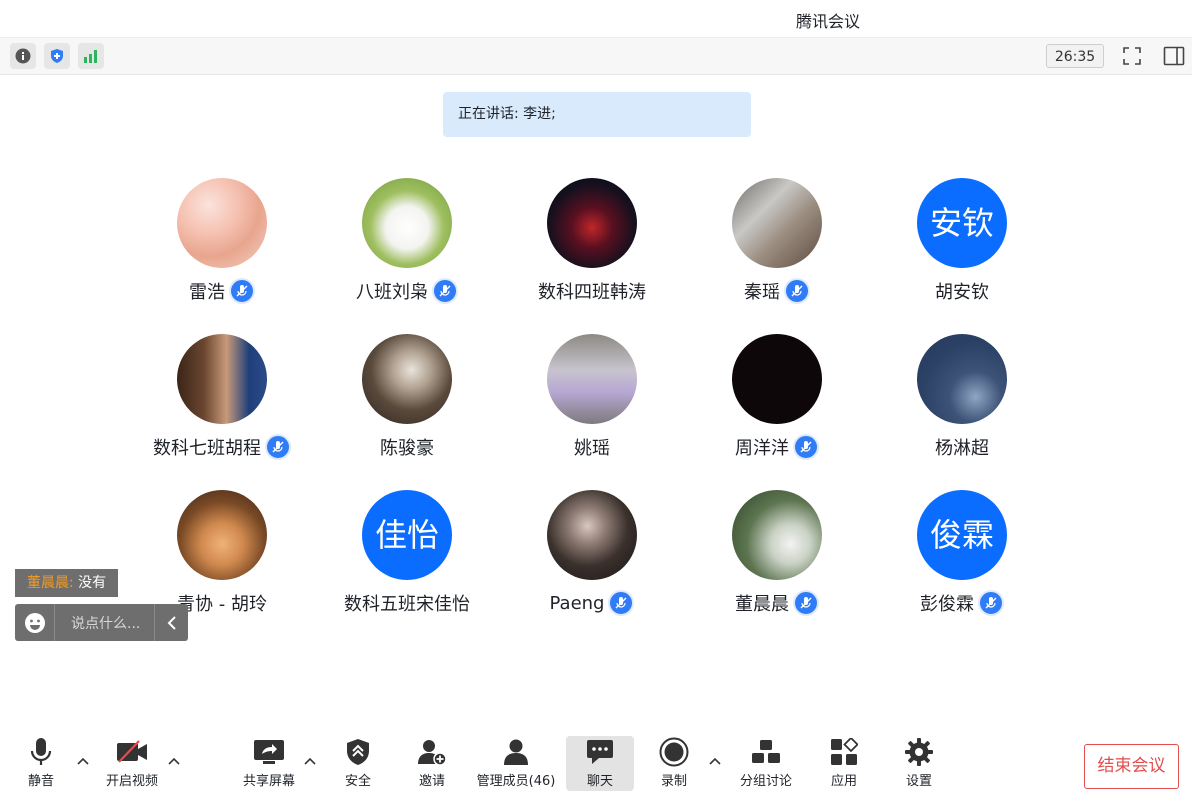  Describe the element at coordinates (310, 761) in the screenshot. I see `share-options-caret` at that location.